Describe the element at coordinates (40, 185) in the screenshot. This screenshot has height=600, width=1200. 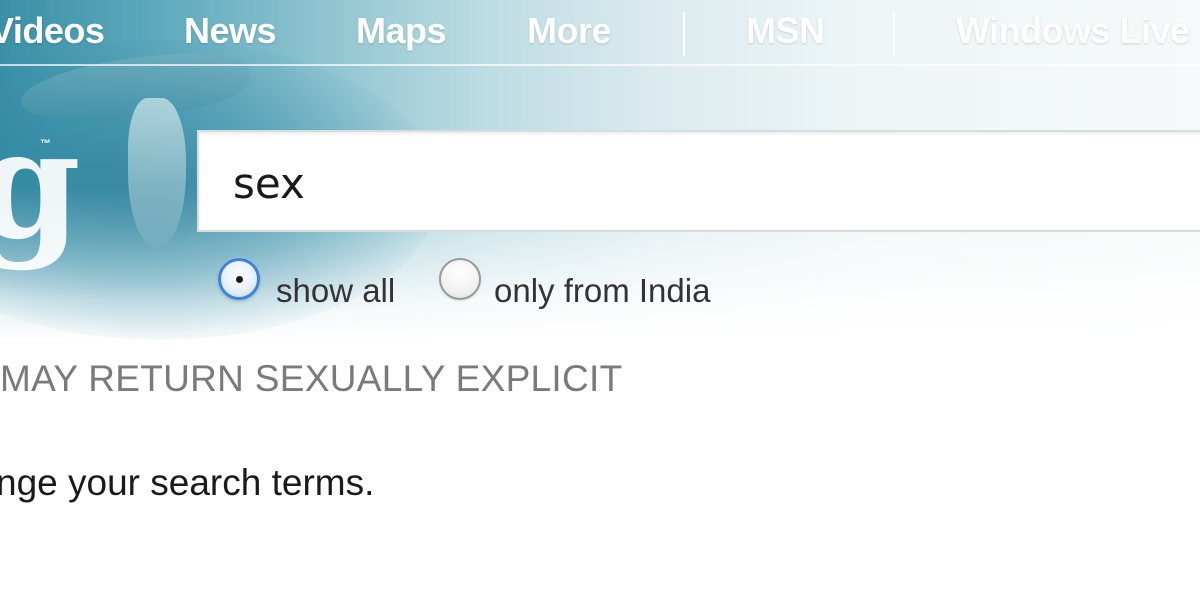
I see `bing-logo-fragment: g` at that location.